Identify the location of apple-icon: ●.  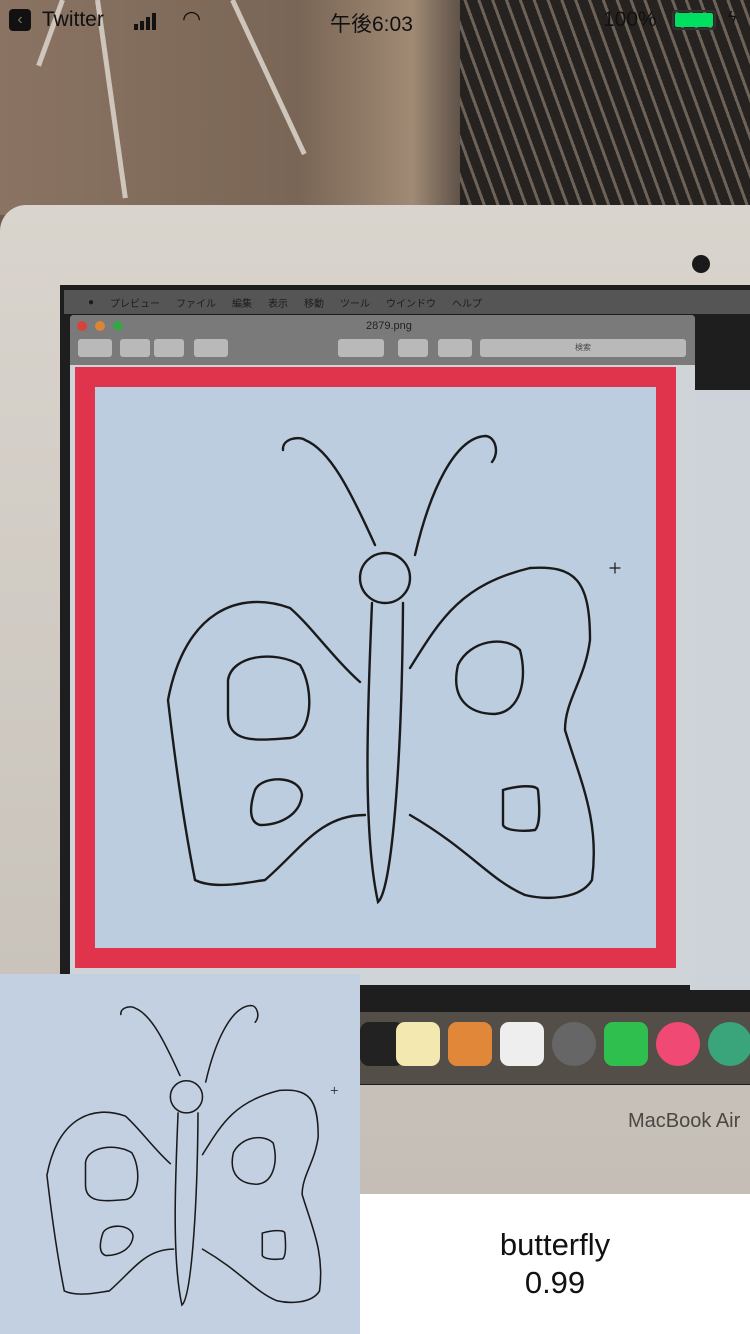
(91, 302).